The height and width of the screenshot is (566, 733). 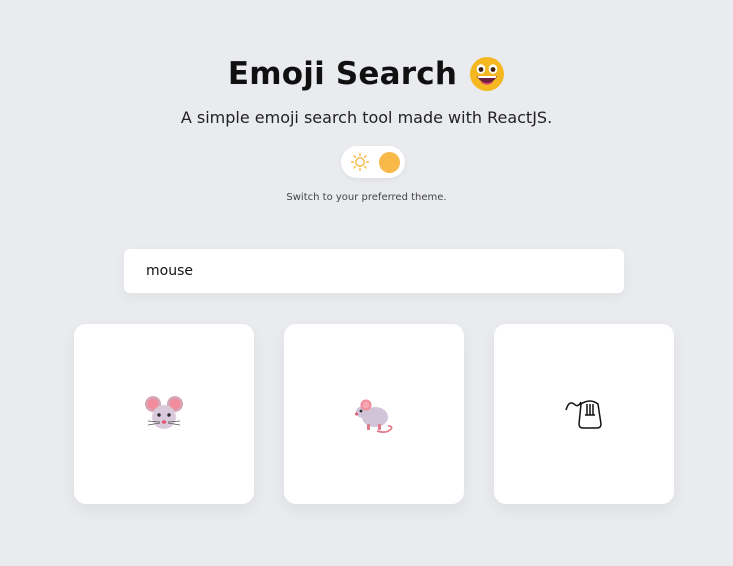 What do you see at coordinates (487, 74) in the screenshot?
I see `grinning-face-icon` at bounding box center [487, 74].